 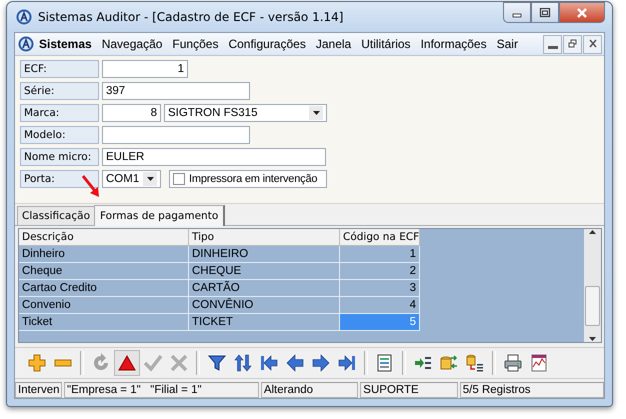 What do you see at coordinates (592, 232) in the screenshot?
I see `scroll-up-icon` at bounding box center [592, 232].